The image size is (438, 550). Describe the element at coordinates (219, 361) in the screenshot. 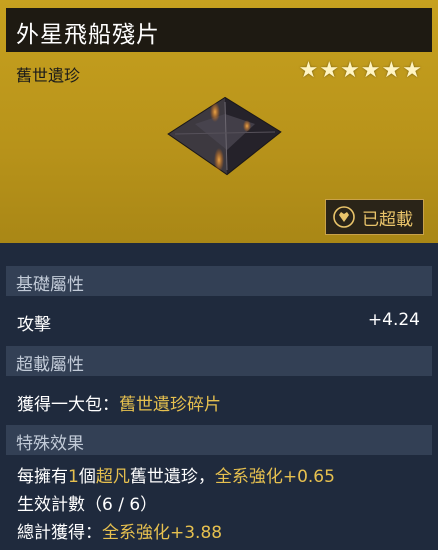

I see `section-header-overload-attributes: 超載屬性` at that location.